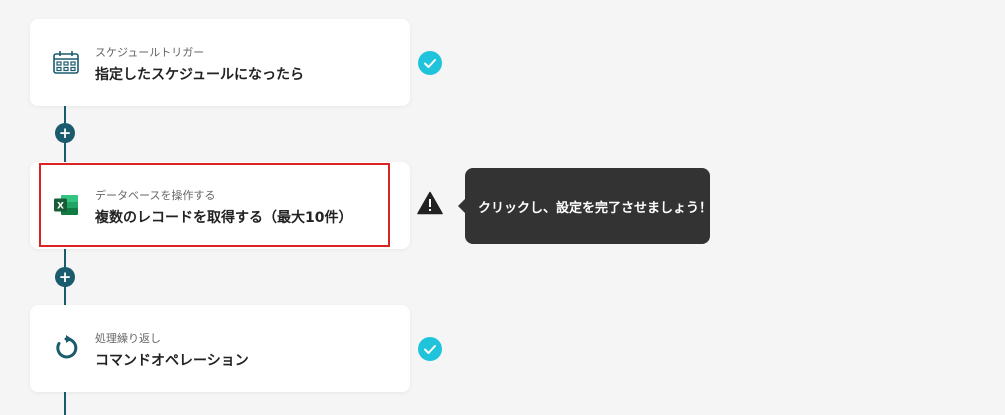 This screenshot has height=415, width=1005. Describe the element at coordinates (150, 52) in the screenshot. I see `step-type-label: スケジュールトリガー` at that location.